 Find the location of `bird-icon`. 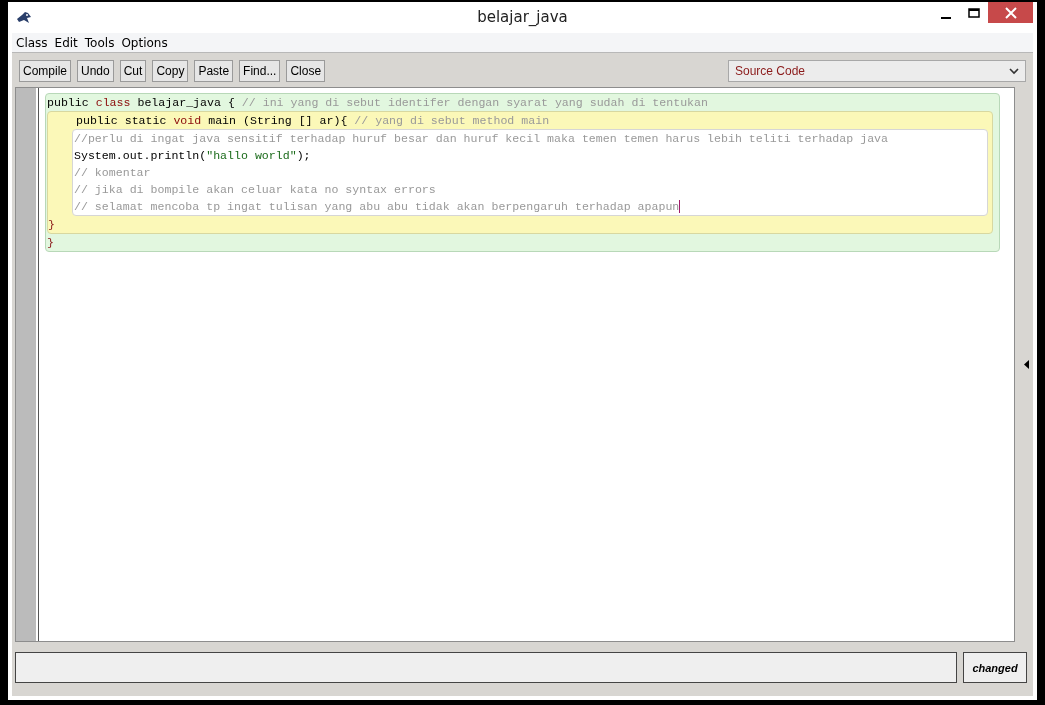

bird-icon is located at coordinates (24, 17).